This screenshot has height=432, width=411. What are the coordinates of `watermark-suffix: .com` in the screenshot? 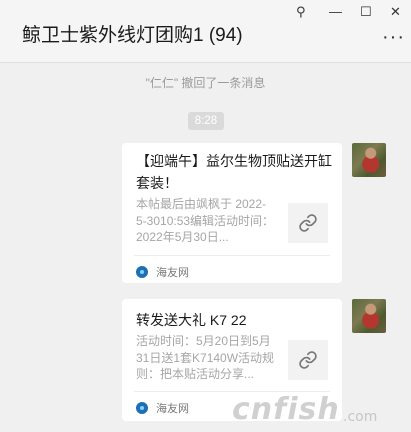 It's located at (360, 417).